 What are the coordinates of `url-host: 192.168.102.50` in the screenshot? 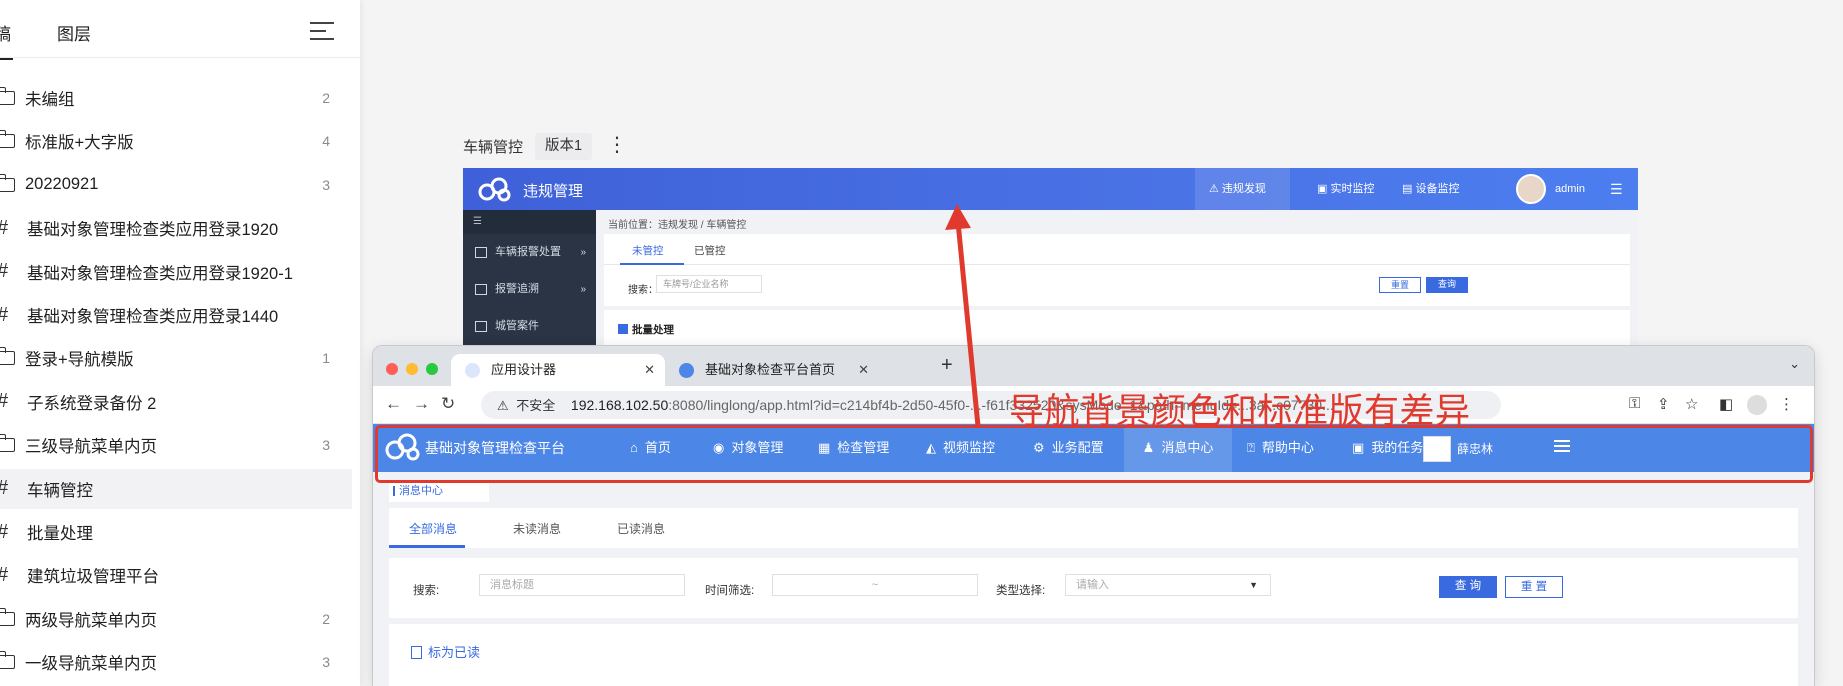 It's located at (619, 405).